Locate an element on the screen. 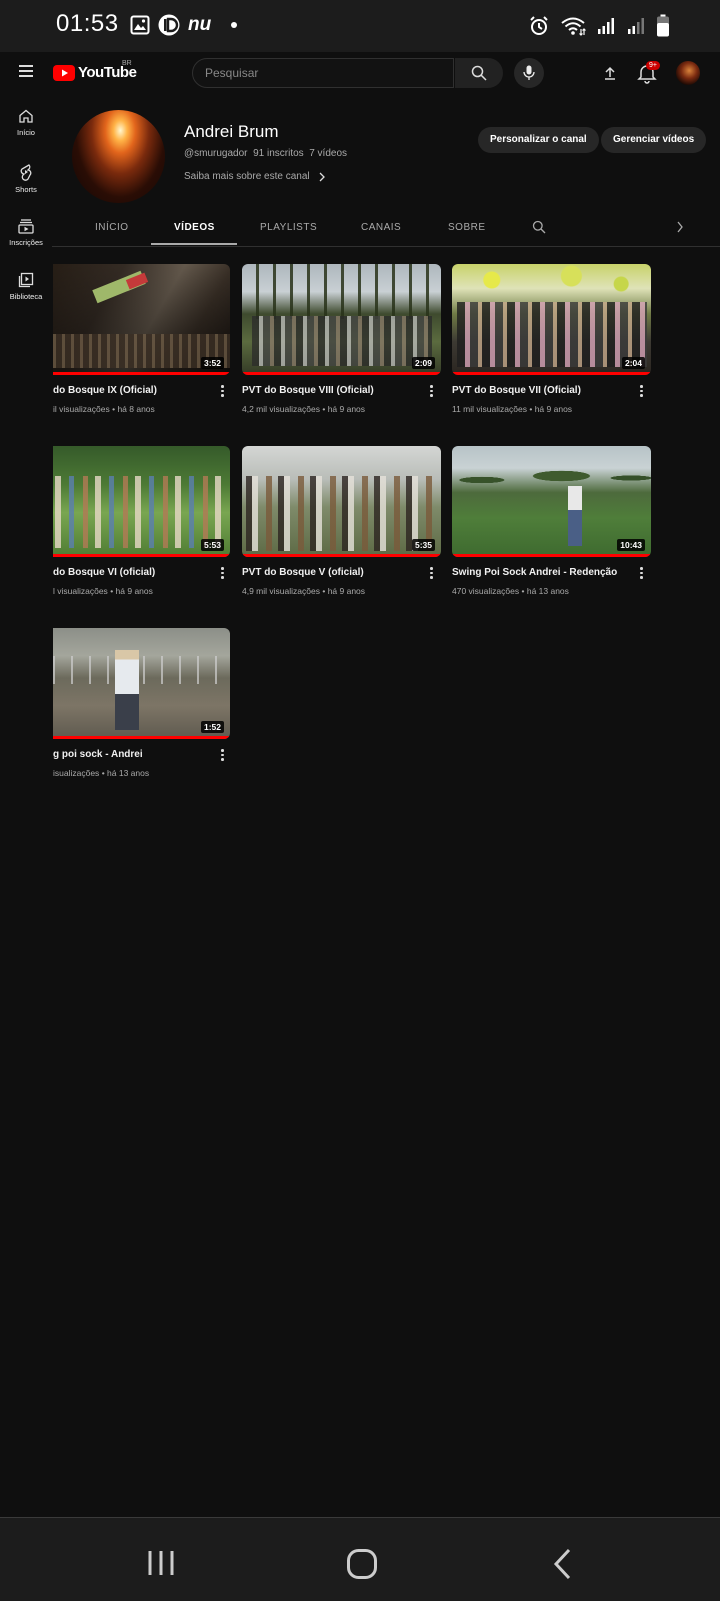 The height and width of the screenshot is (1601, 720). back-icon is located at coordinates (563, 1564).